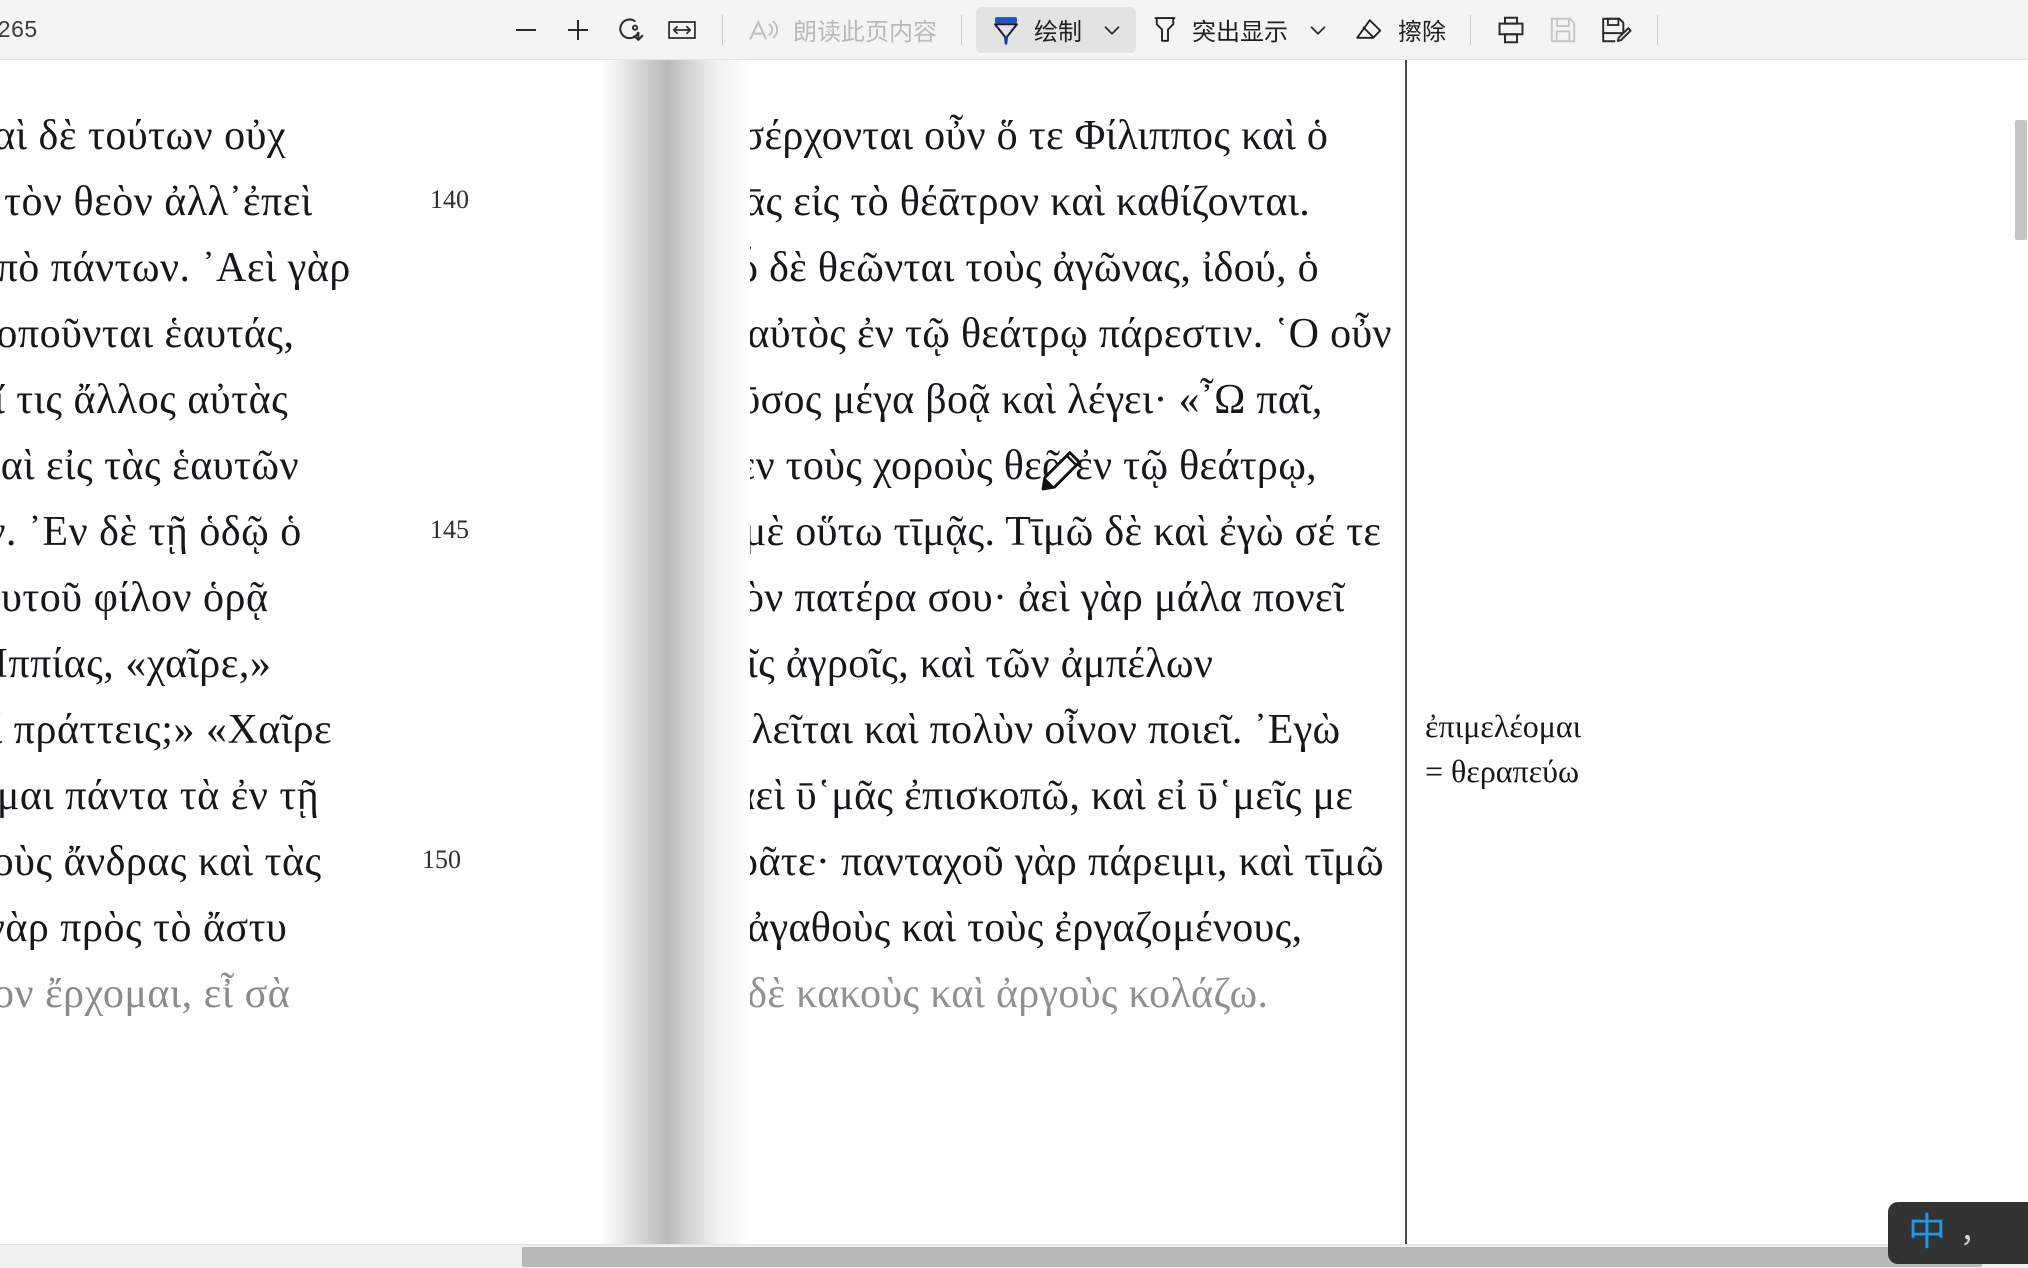 The height and width of the screenshot is (1268, 2028). What do you see at coordinates (144, 928) in the screenshot?
I see `text-line: ως γὰρ πρὸς τὸ ἄστυ` at bounding box center [144, 928].